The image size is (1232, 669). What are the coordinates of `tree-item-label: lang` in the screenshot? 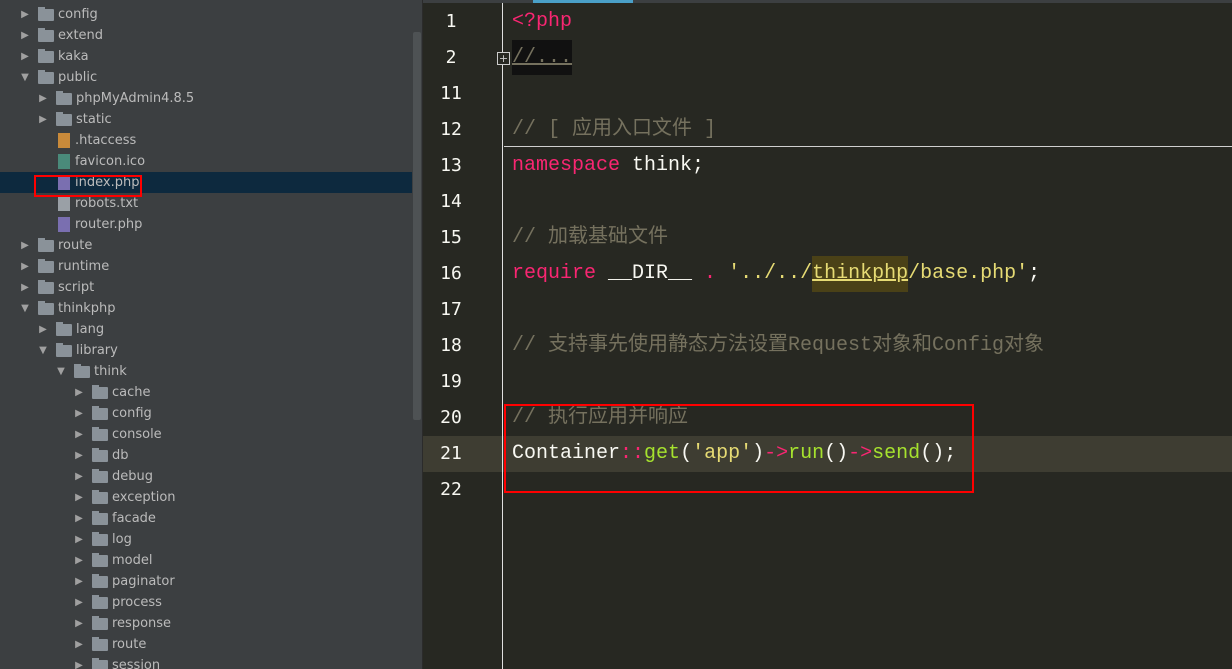 It's located at (90, 329).